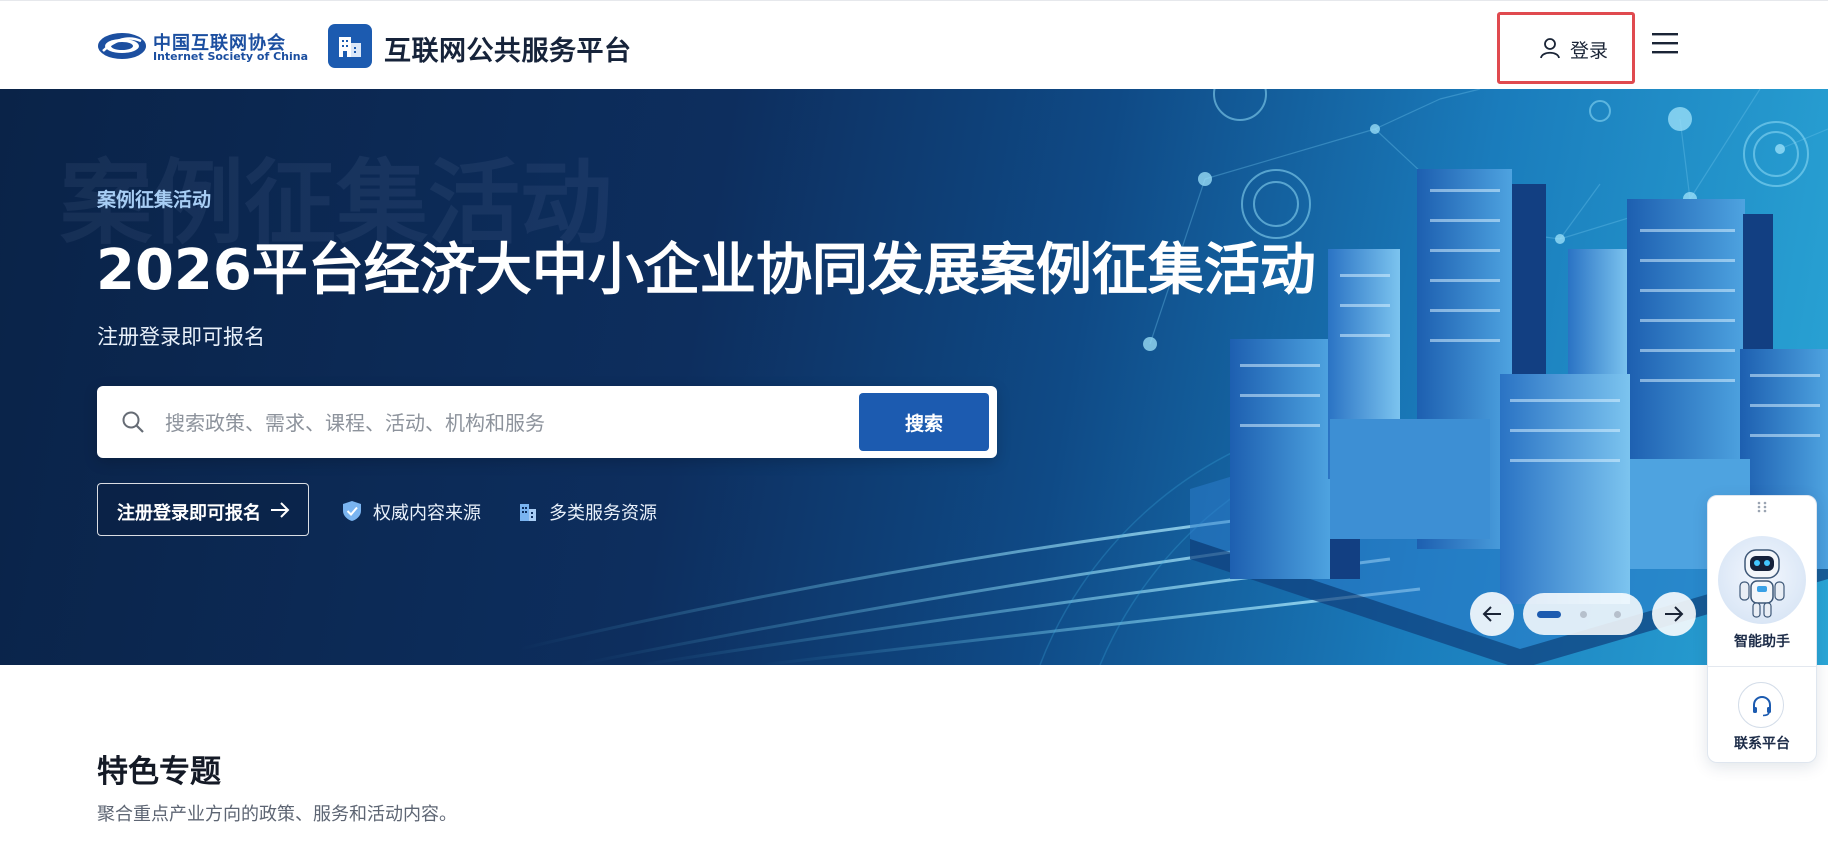 The height and width of the screenshot is (859, 1828). I want to click on user-icon, so click(1550, 48).